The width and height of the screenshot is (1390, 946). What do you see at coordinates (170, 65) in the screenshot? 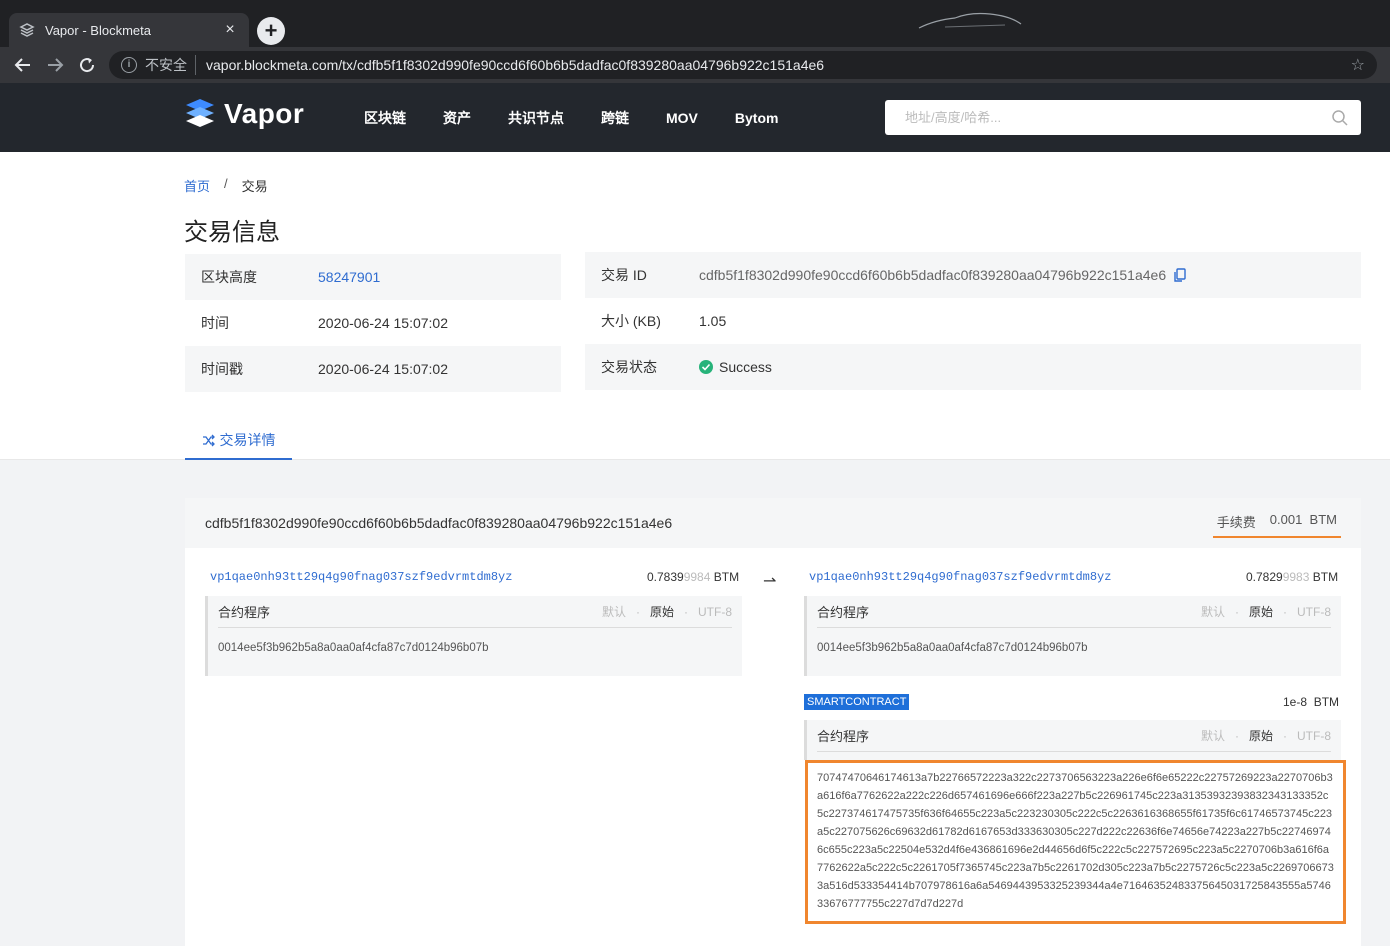
I see `insecure-label: 不安全` at bounding box center [170, 65].